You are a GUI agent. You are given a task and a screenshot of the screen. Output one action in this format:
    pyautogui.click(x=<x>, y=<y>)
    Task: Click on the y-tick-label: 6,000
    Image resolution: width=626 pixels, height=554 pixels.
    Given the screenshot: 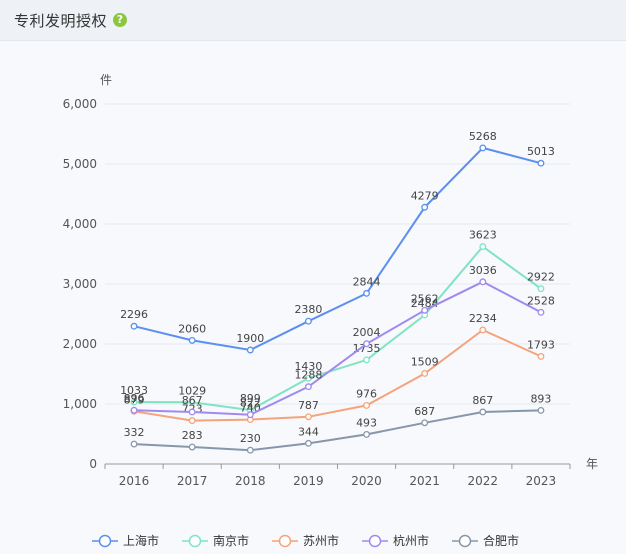 What is the action you would take?
    pyautogui.click(x=80, y=104)
    